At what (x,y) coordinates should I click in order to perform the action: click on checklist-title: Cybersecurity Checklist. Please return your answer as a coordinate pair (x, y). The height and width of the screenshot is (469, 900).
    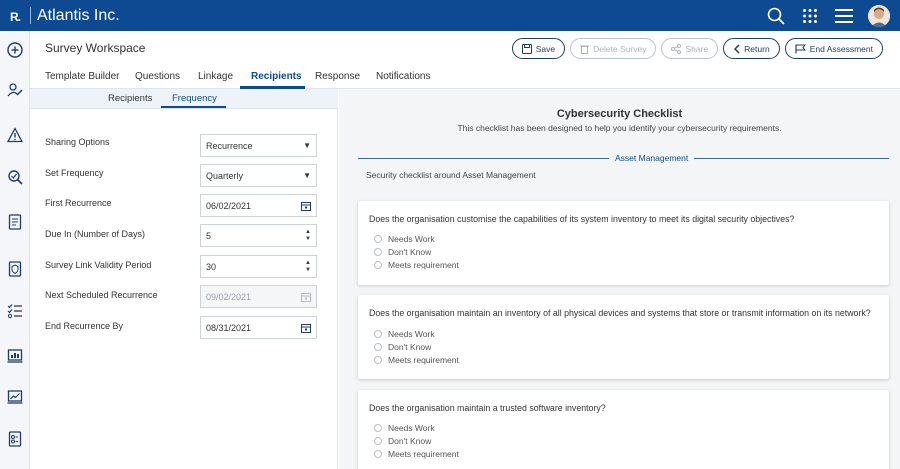
    Looking at the image, I should click on (619, 114).